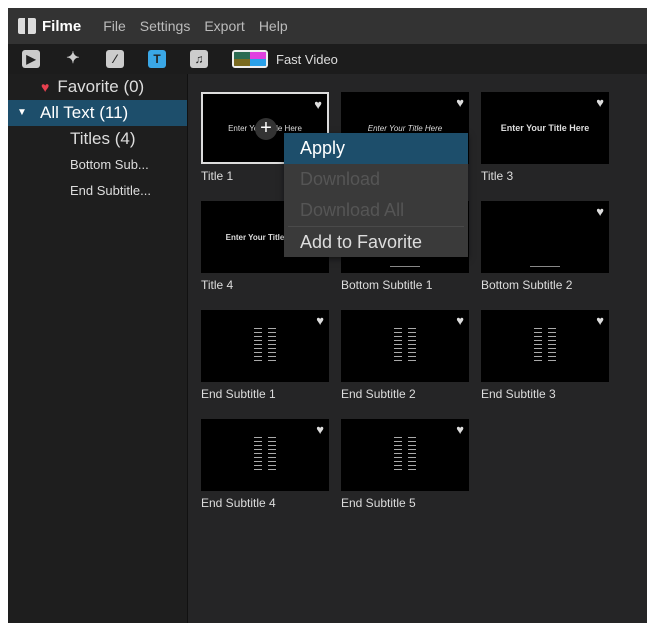 The height and width of the screenshot is (629, 653). I want to click on template-card: ♥ End Subtitle 3, so click(545, 355).